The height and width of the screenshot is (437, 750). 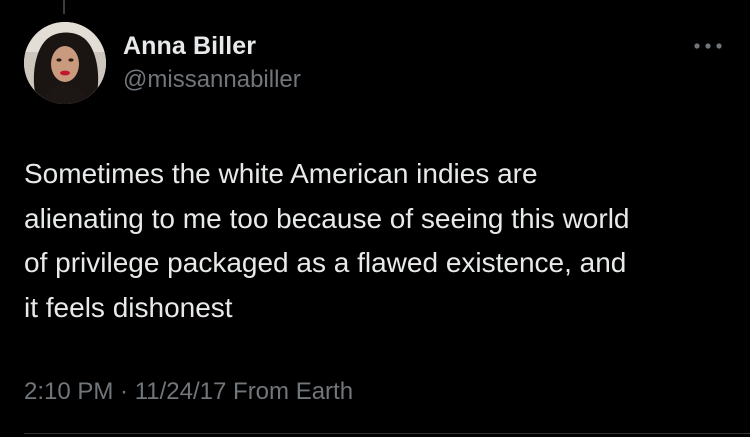 What do you see at coordinates (212, 63) in the screenshot?
I see `author-block: Anna Biller @missannabiller` at bounding box center [212, 63].